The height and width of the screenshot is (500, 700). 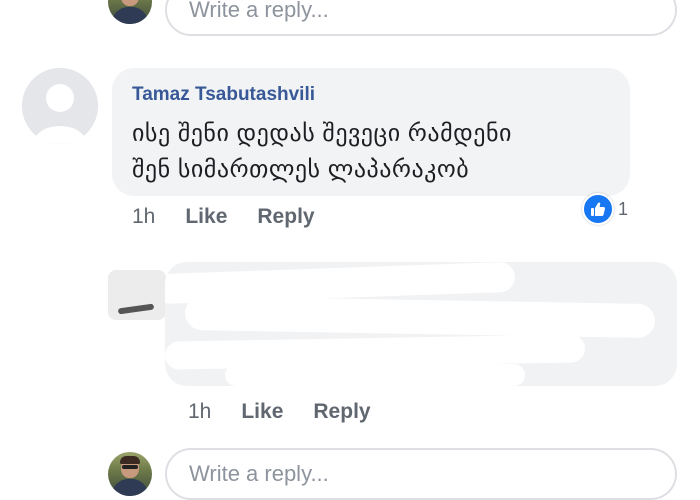 I want to click on reply-comment-actions: 1h Like Reply, so click(x=279, y=412).